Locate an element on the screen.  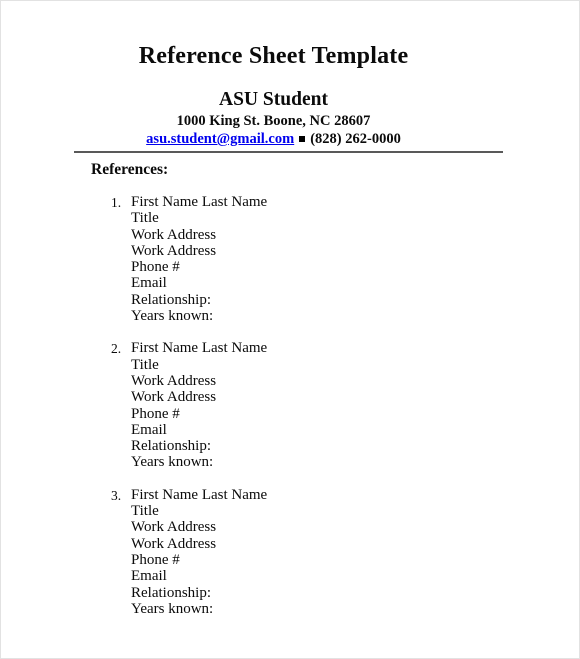
page-title: Reference Sheet Template is located at coordinates (273, 56).